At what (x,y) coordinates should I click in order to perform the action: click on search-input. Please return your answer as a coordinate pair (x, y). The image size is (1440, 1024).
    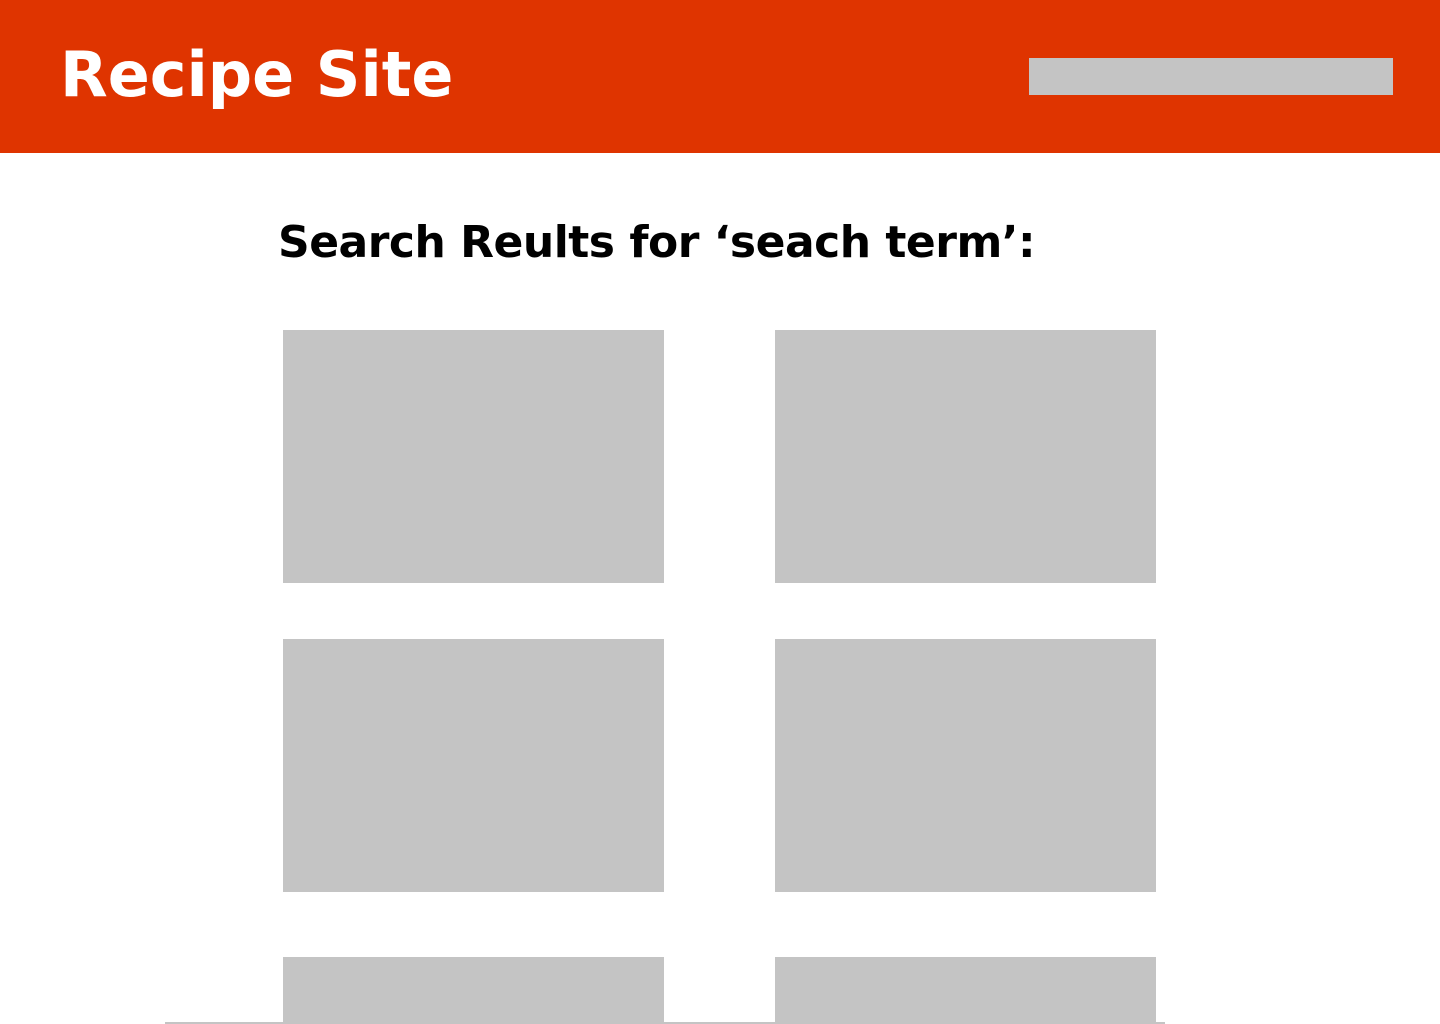
    Looking at the image, I should click on (1211, 76).